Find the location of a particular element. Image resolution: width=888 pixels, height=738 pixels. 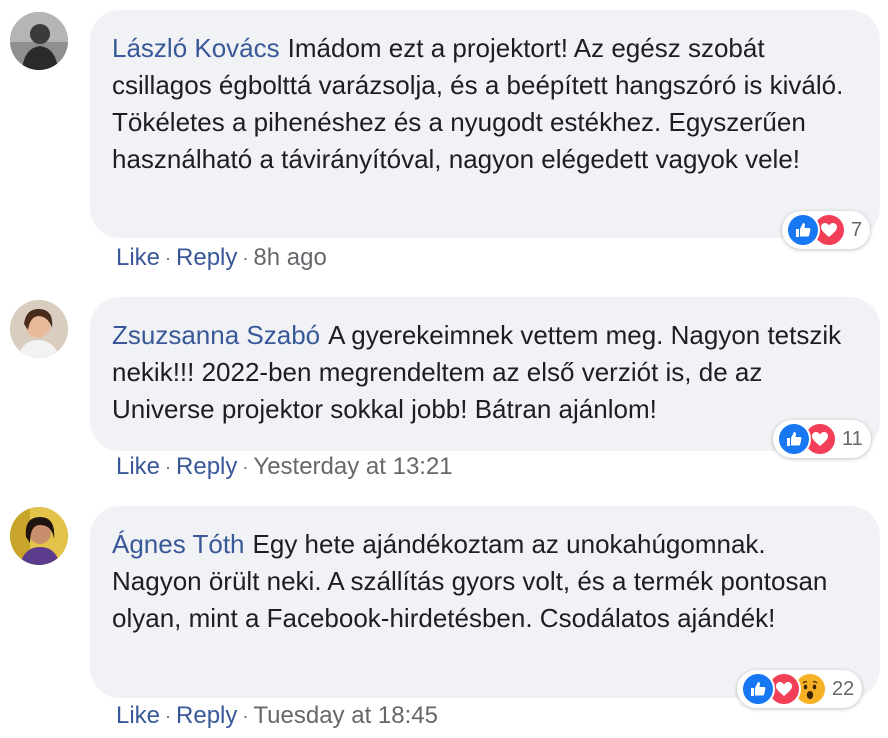

reaction-count: 22 is located at coordinates (843, 688).